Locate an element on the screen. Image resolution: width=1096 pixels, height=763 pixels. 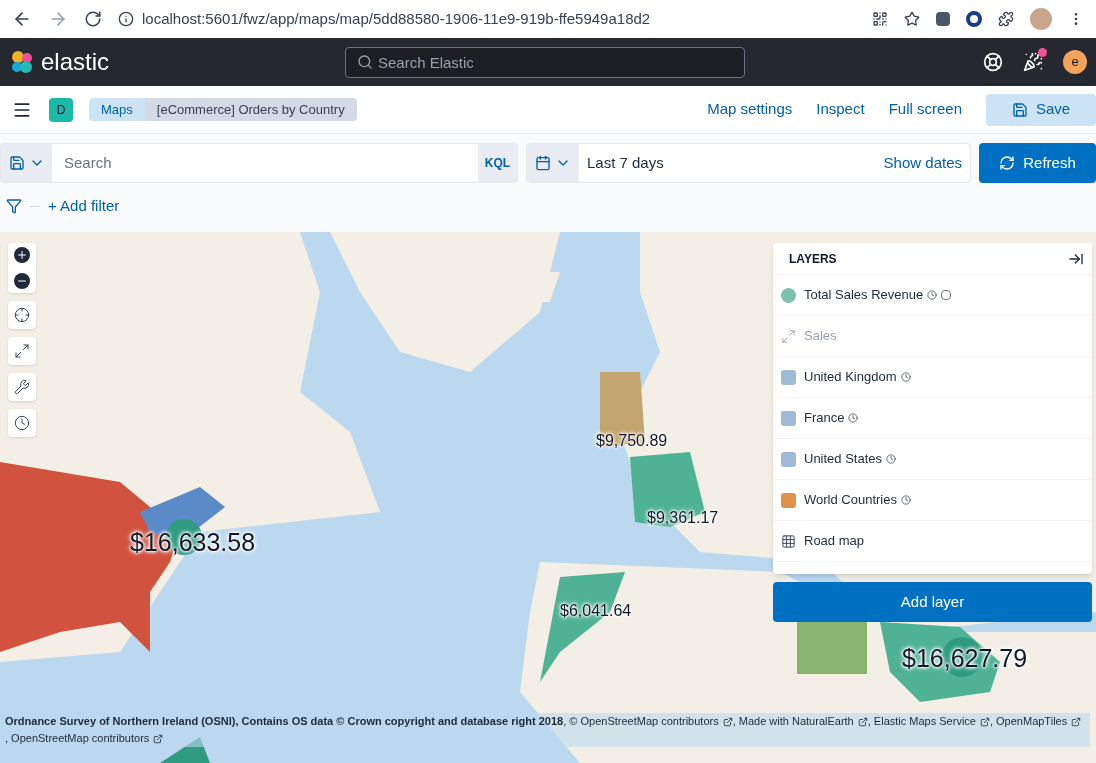
url-field: localhost:5601/fwz/app/maps/map/5dd88580-1906-11e9-919b-ffe5949a18d2 is located at coordinates (396, 19).